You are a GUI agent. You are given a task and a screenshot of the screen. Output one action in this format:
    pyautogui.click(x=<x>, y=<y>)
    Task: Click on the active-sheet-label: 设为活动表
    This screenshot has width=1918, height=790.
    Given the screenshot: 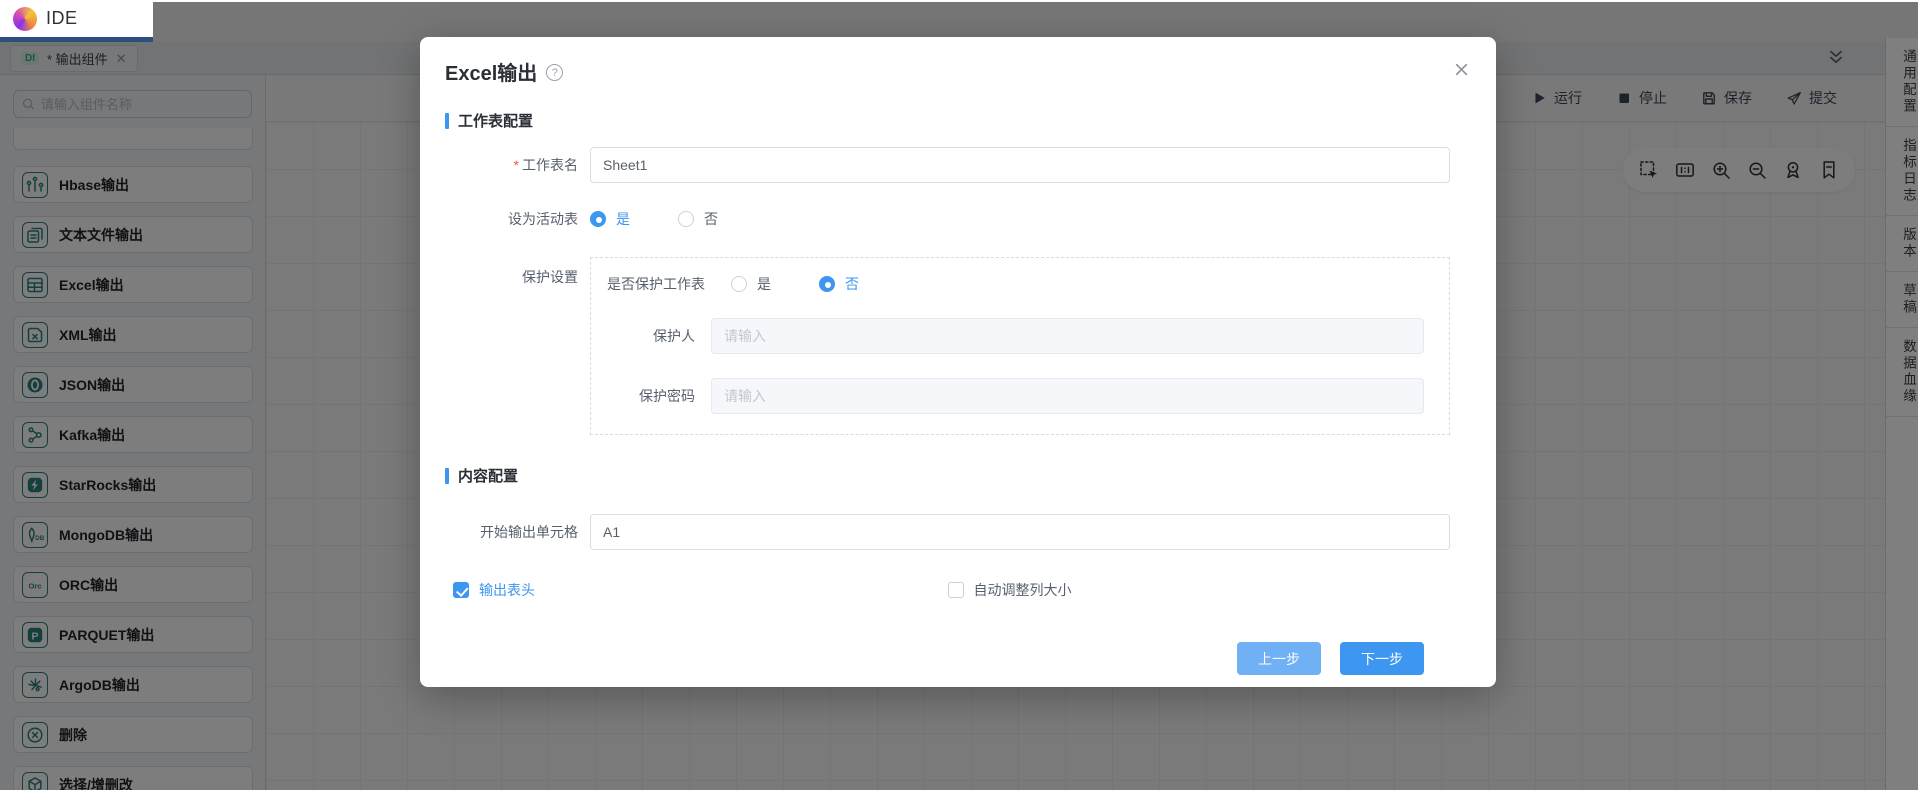 What is the action you would take?
    pyautogui.click(x=543, y=219)
    